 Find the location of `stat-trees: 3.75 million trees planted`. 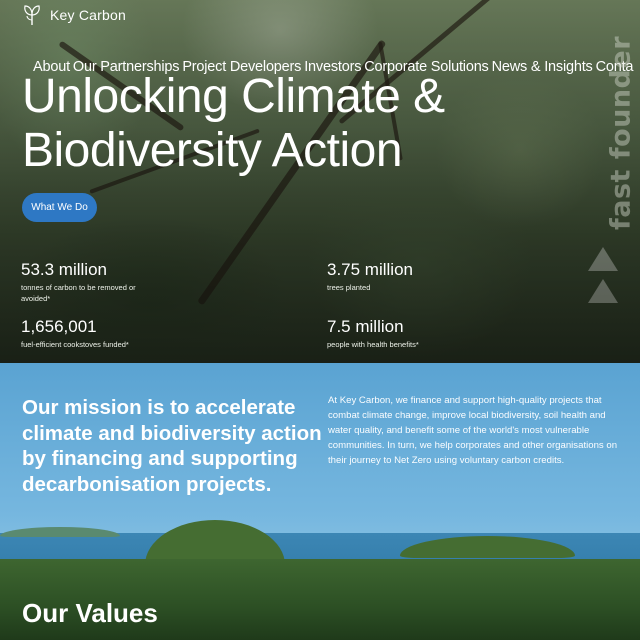

stat-trees: 3.75 million trees planted is located at coordinates (370, 276).